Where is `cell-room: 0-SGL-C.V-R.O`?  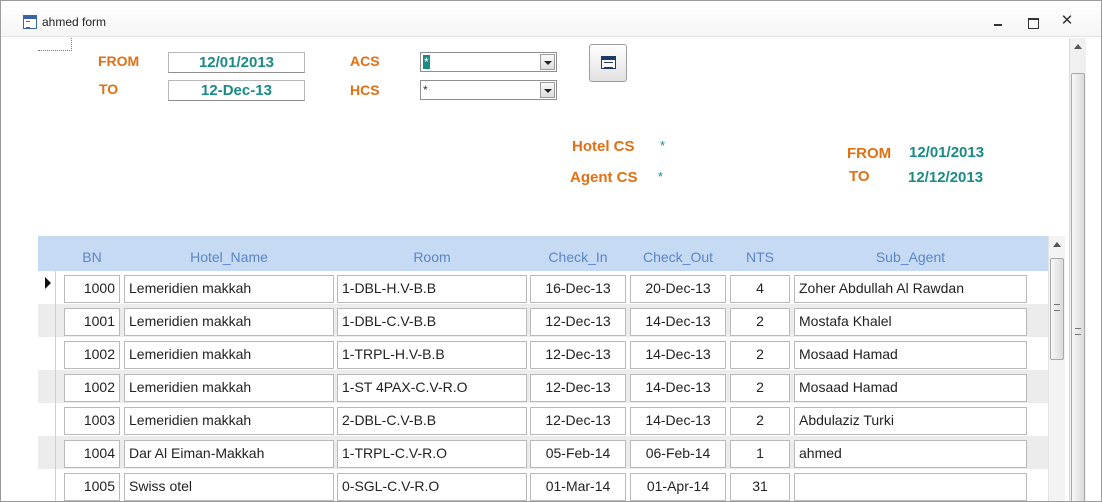
cell-room: 0-SGL-C.V-R.O is located at coordinates (432, 487).